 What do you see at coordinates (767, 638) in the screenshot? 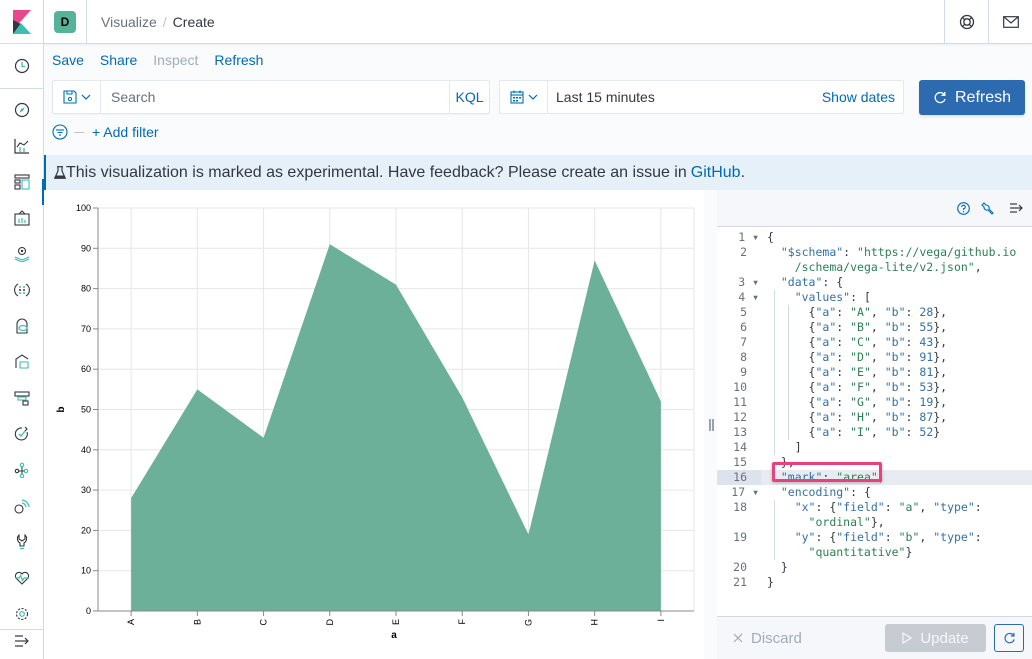
I see `discard-button: Discard` at bounding box center [767, 638].